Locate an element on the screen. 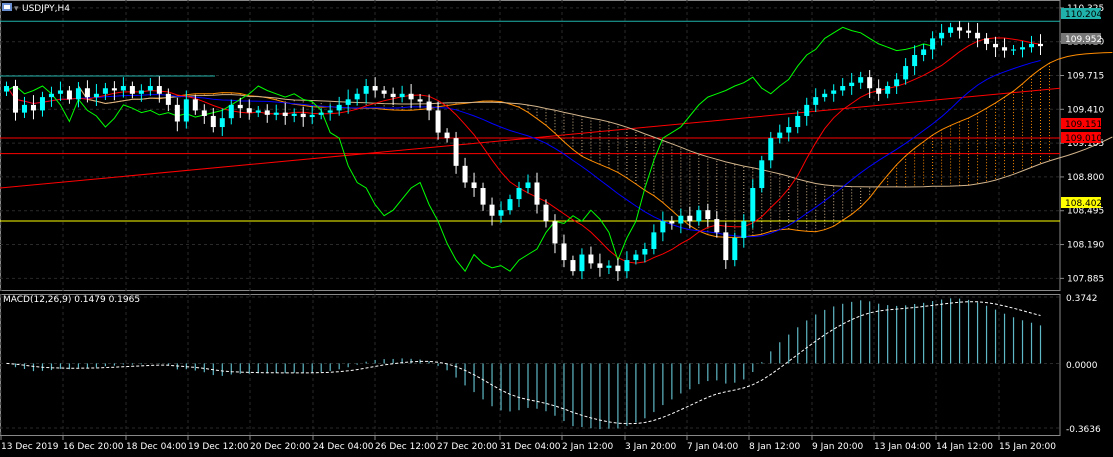  x-tick-label: 13 Jan 04:00 is located at coordinates (902, 447).